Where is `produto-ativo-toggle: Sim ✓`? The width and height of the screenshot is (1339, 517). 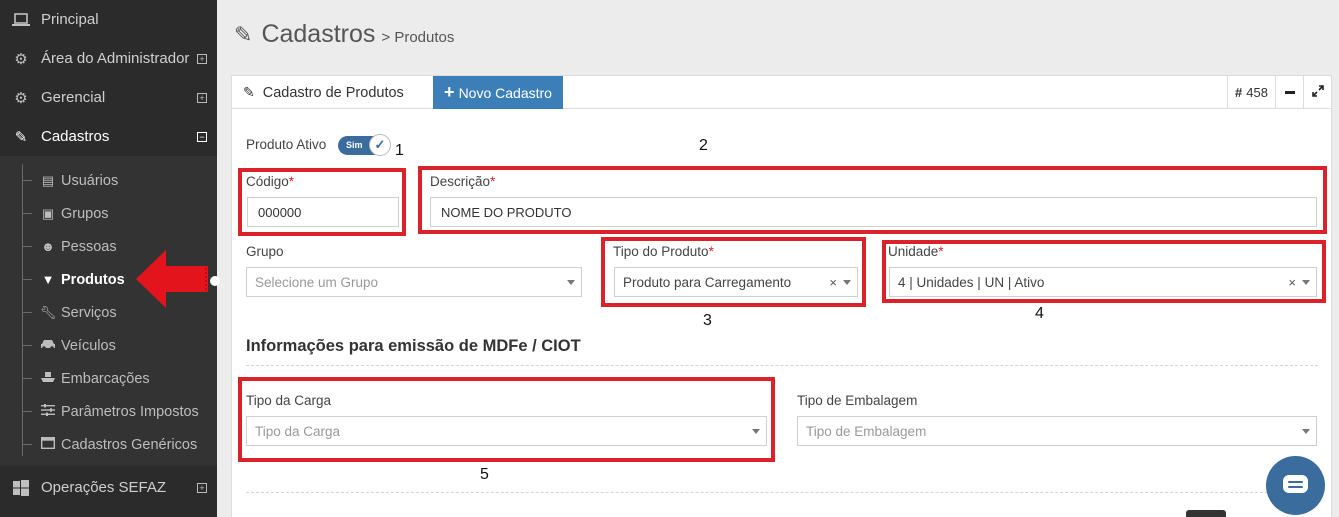 produto-ativo-toggle: Sim ✓ is located at coordinates (364, 145).